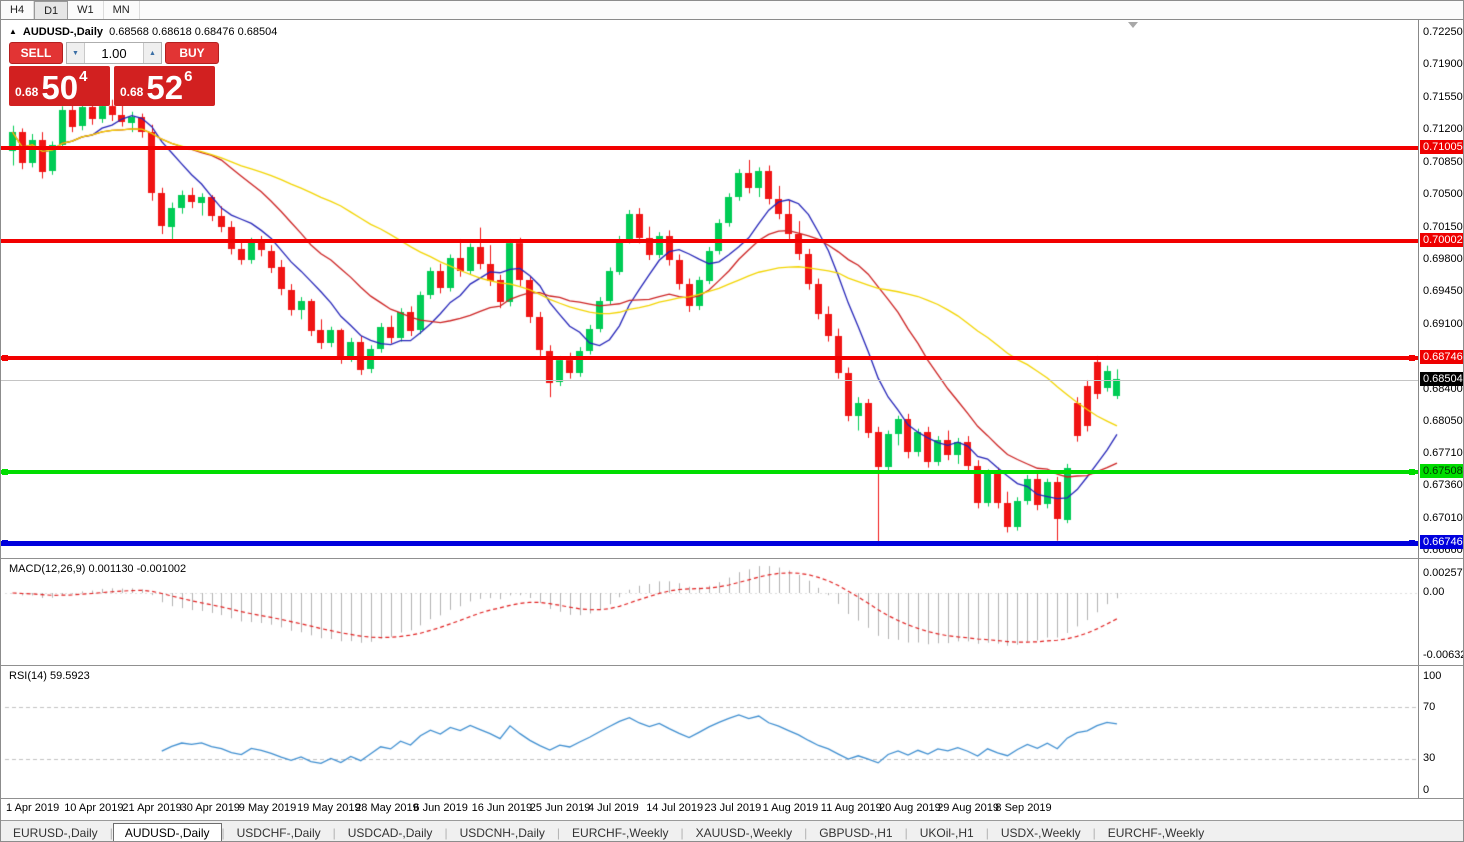  I want to click on tab-usdchf-daily: USDCHF-,Daily, so click(279, 832).